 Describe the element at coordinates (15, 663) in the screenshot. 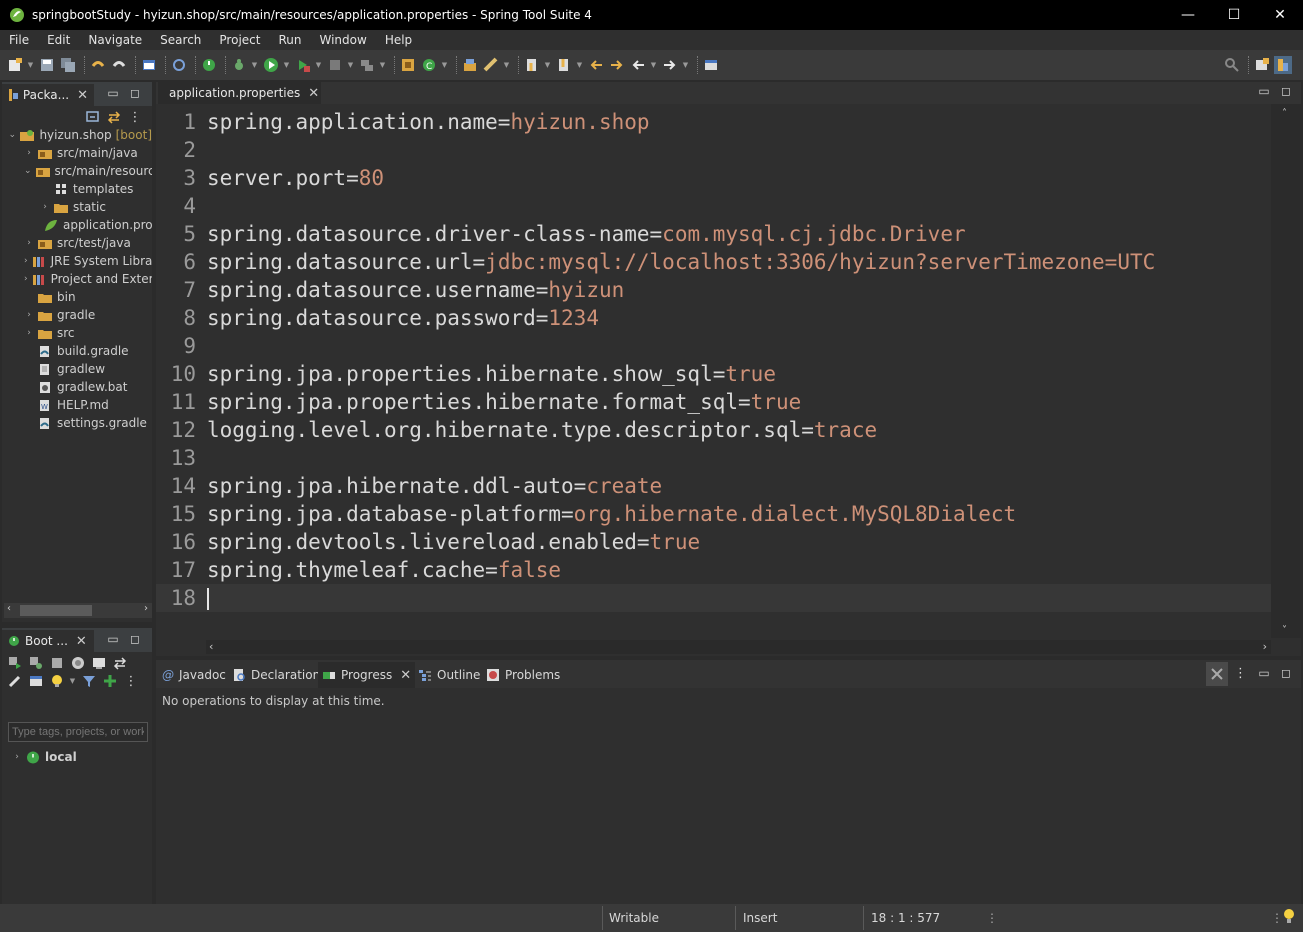

I see `start-icon` at that location.